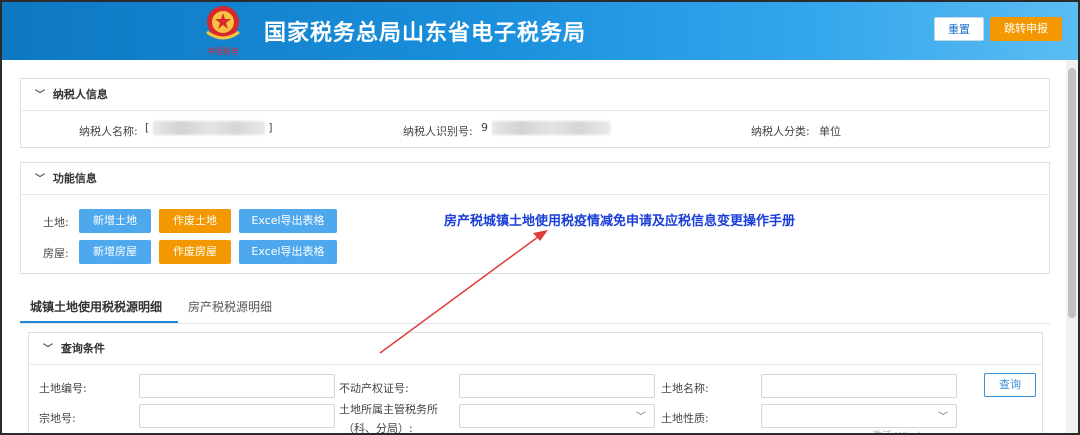 The height and width of the screenshot is (435, 1080). What do you see at coordinates (830, 131) in the screenshot?
I see `taxpayer-category-value: 单位` at bounding box center [830, 131].